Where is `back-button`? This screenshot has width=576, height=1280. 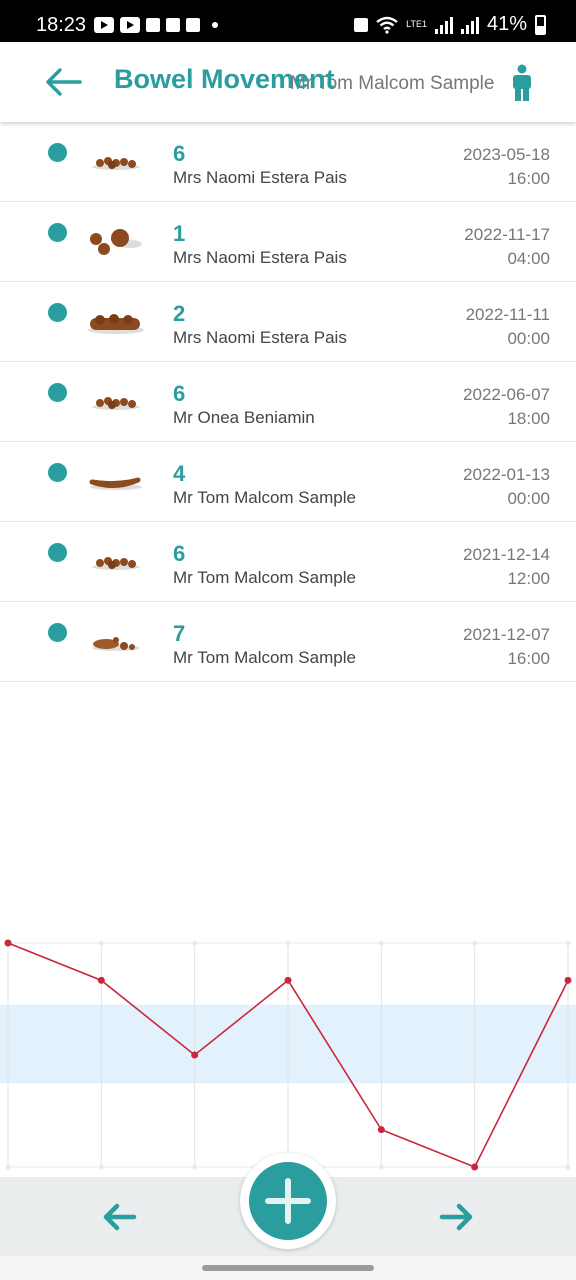
back-button is located at coordinates (64, 82).